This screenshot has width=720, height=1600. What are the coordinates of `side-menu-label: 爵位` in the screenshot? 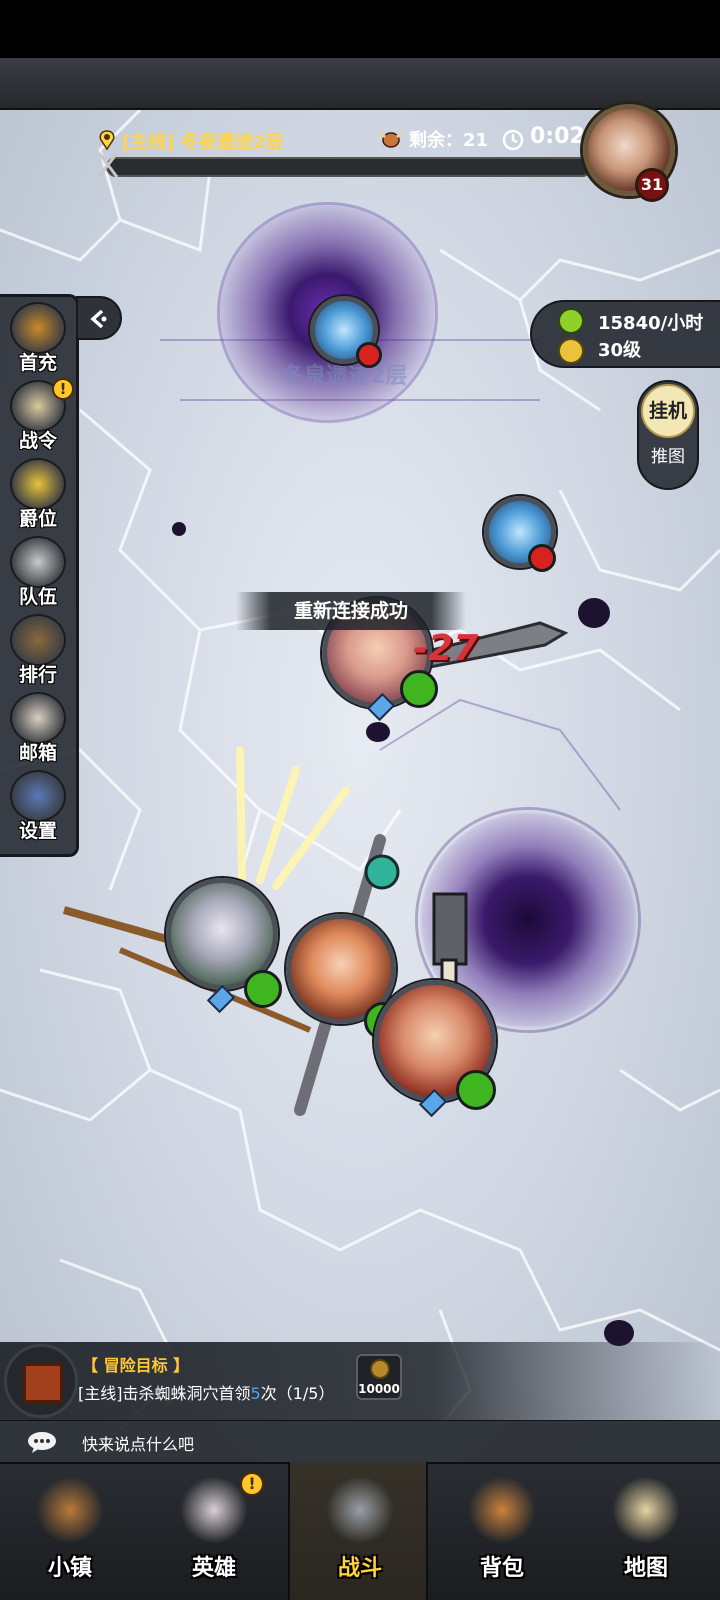 It's located at (37, 519).